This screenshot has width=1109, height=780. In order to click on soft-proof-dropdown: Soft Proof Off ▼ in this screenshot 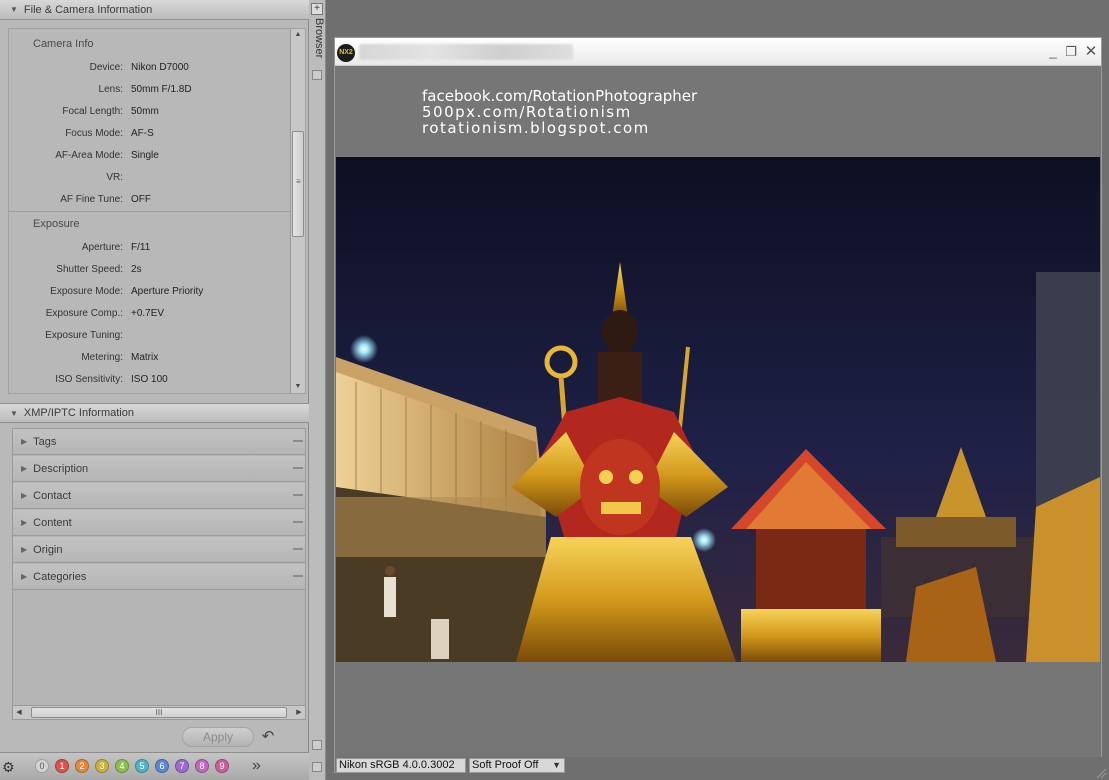, I will do `click(517, 765)`.